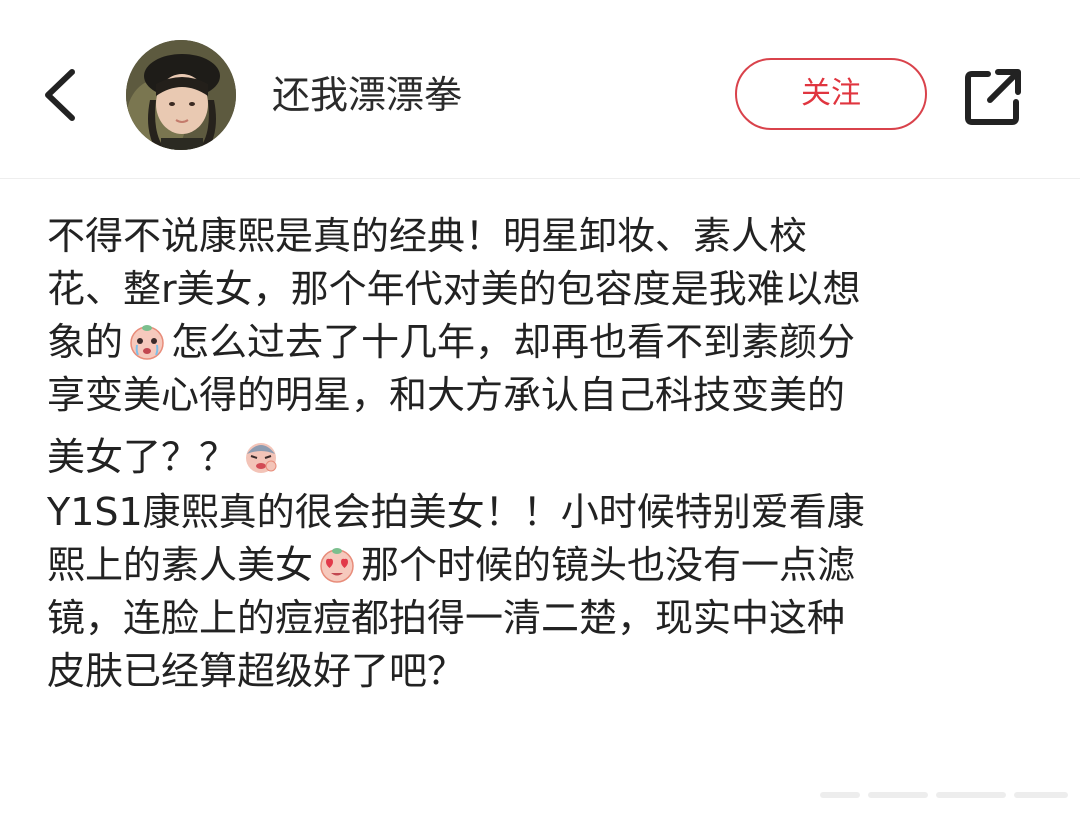 The height and width of the screenshot is (816, 1080). I want to click on text-segment: 怎么过去了十几年，却再也看不到素颜分, so click(513, 342).